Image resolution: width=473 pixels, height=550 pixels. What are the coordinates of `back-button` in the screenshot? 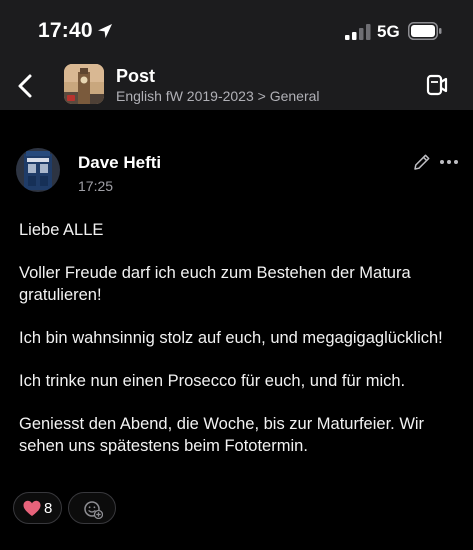 It's located at (26, 86).